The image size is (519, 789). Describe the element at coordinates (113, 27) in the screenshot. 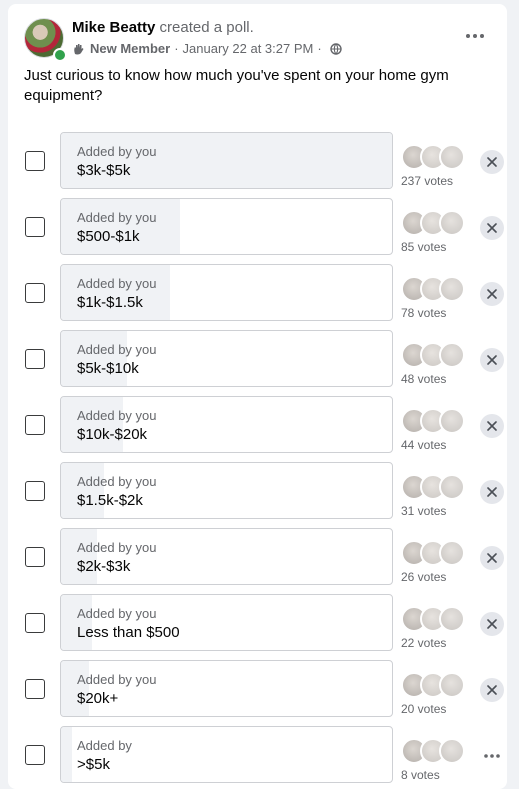

I see `author-name: Mike Beatty` at that location.